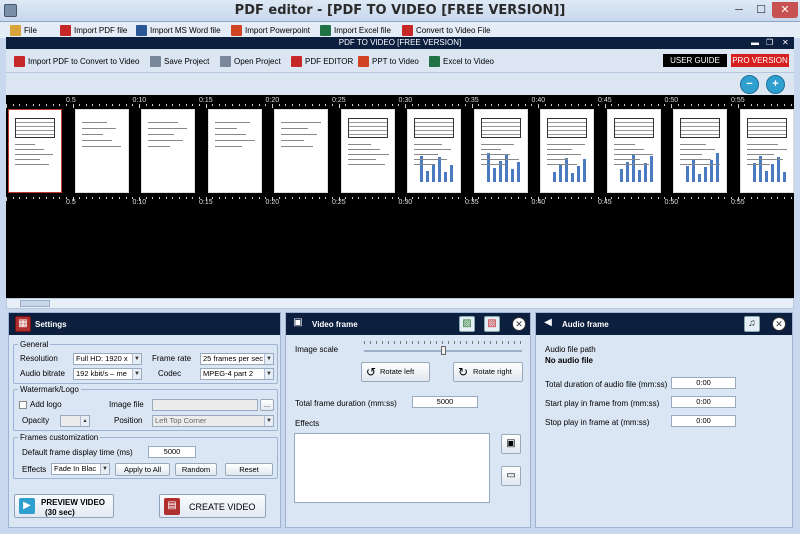 This screenshot has width=800, height=534. What do you see at coordinates (205, 405) in the screenshot?
I see `image-file-input` at bounding box center [205, 405].